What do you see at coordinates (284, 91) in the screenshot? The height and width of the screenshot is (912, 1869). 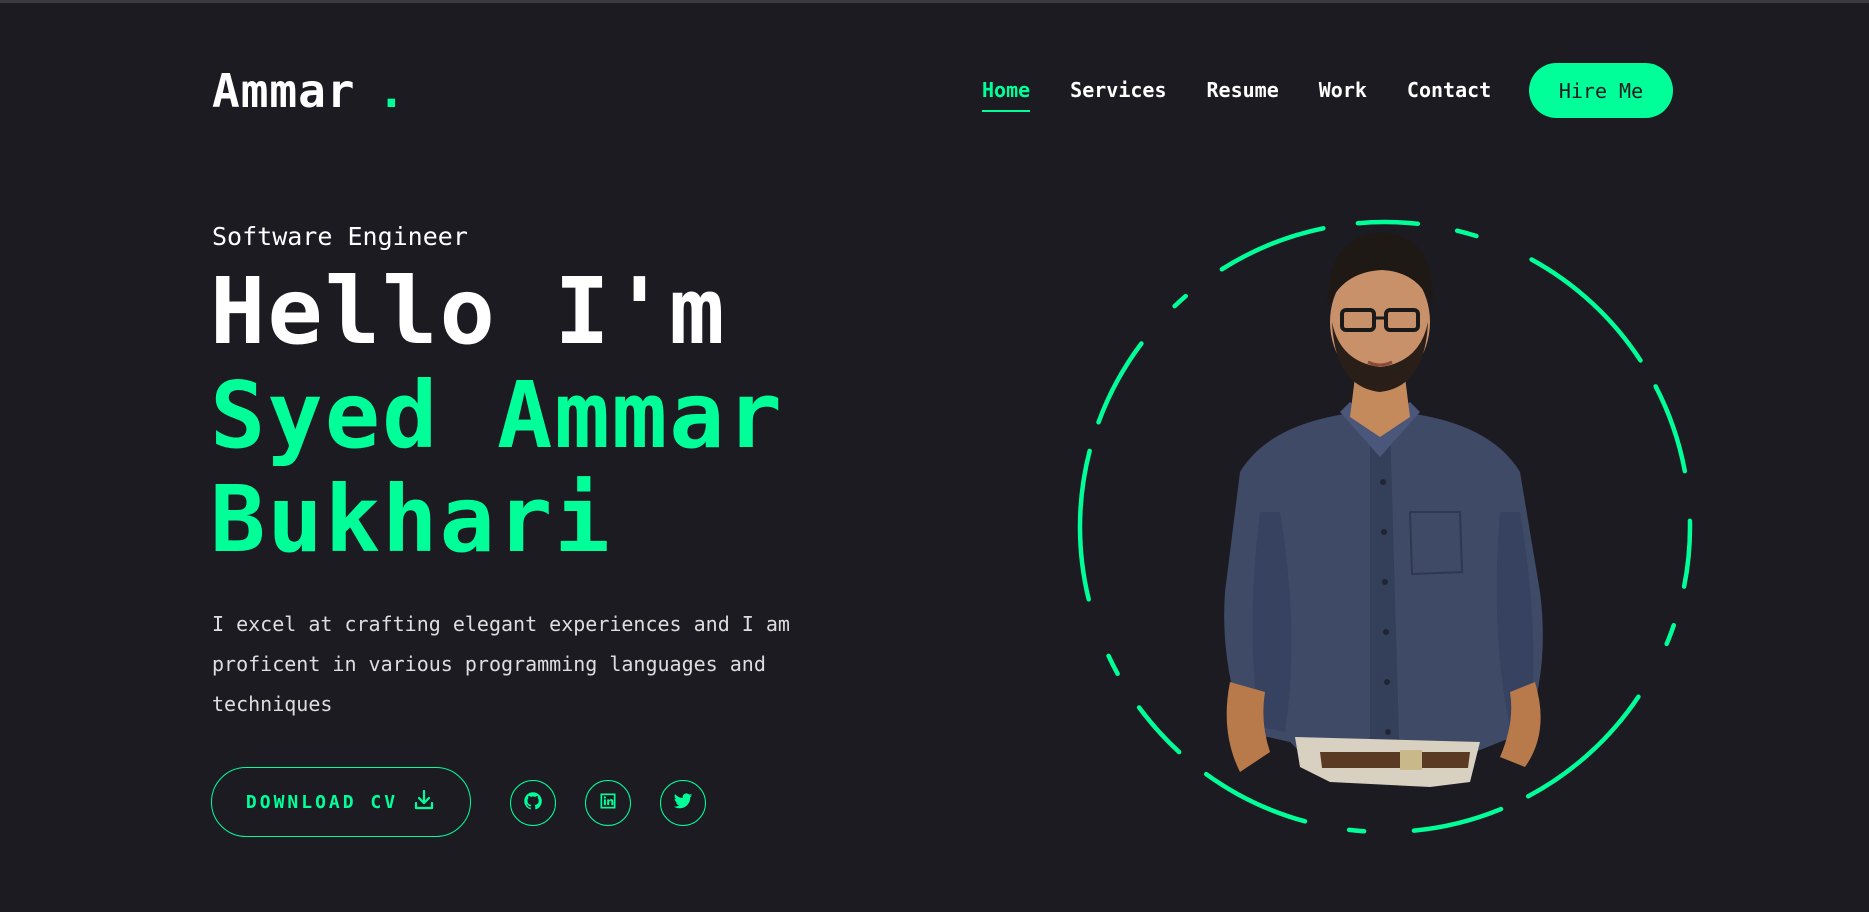 I see `logo-text: Ammar` at bounding box center [284, 91].